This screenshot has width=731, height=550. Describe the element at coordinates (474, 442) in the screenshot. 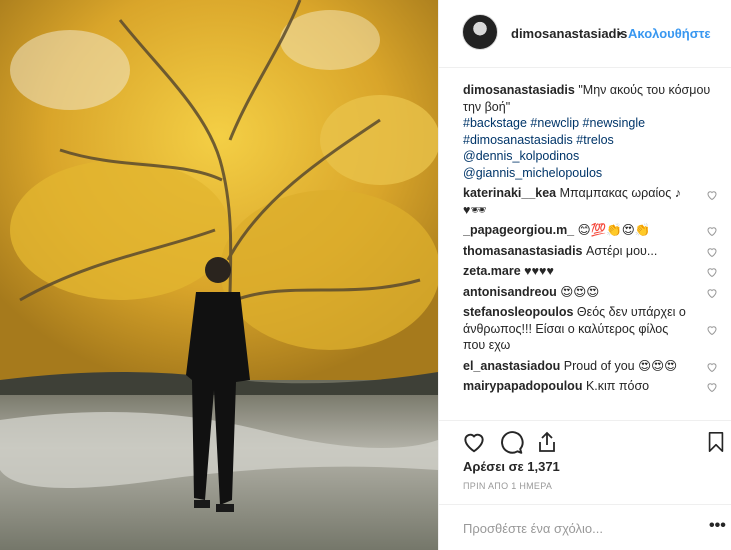

I see `like-heart-icon` at that location.